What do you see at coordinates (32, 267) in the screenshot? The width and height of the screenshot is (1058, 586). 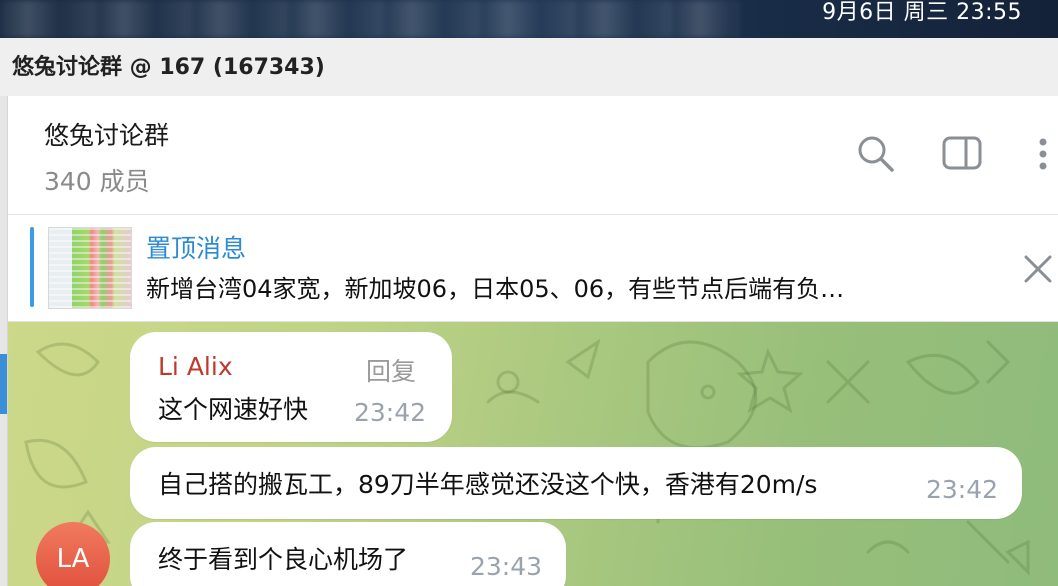 I see `pinned-accent-bar` at bounding box center [32, 267].